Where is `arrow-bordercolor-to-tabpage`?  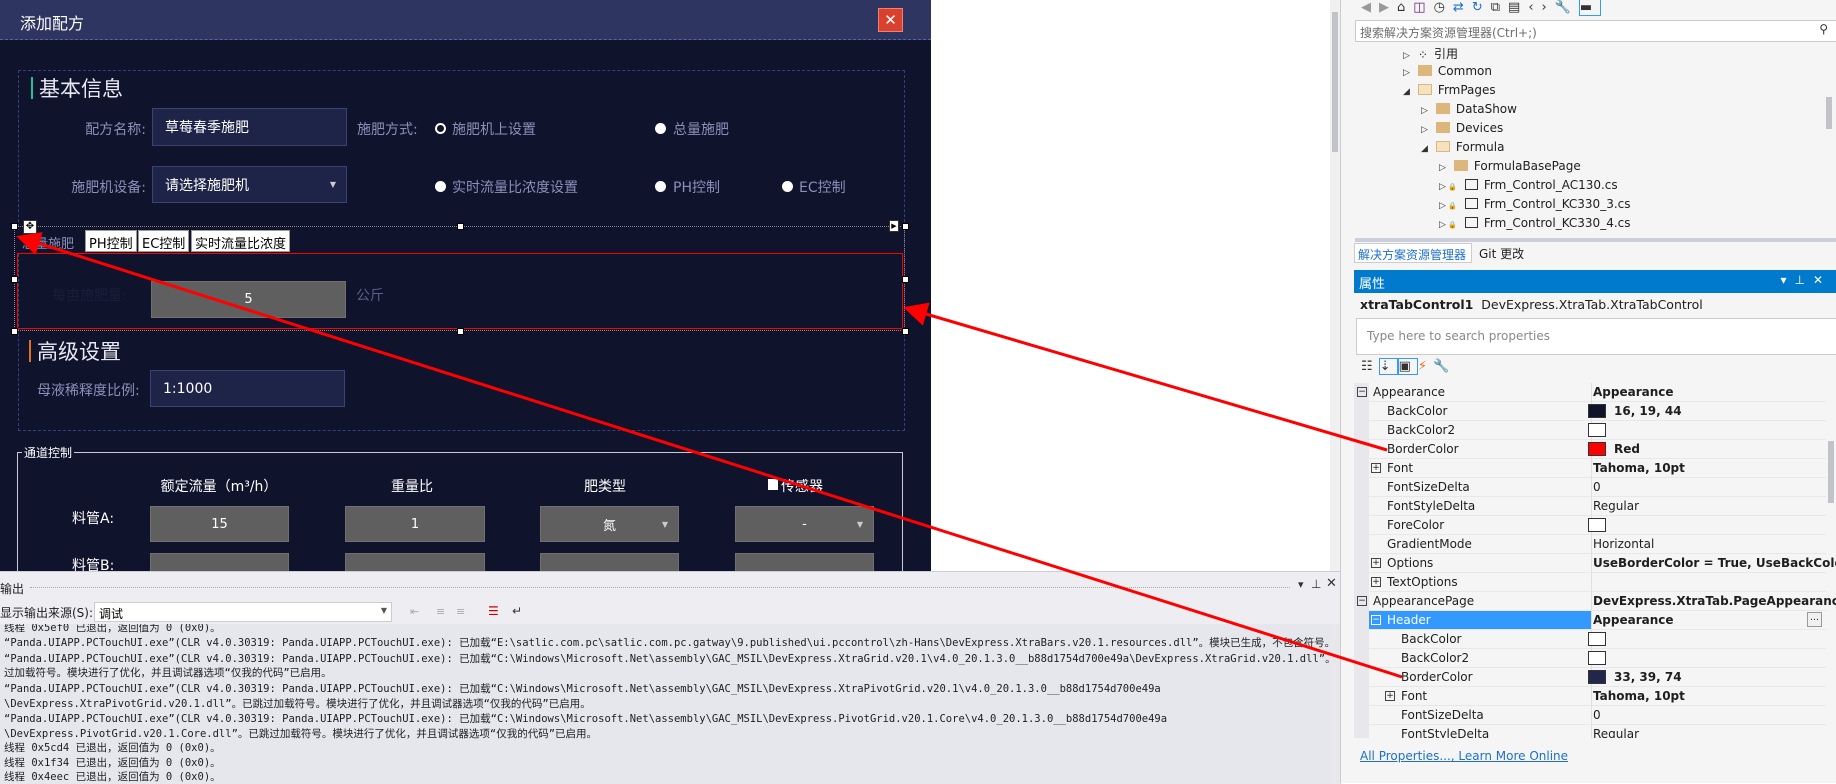 arrow-bordercolor-to-tabpage is located at coordinates (1145, 377).